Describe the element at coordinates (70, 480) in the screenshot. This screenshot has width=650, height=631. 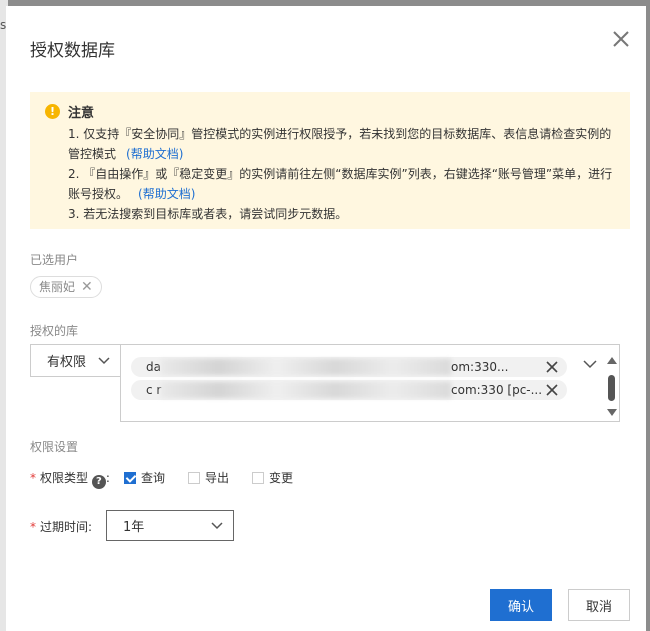
I see `permission-type-label: * 权限类型 ?:` at that location.